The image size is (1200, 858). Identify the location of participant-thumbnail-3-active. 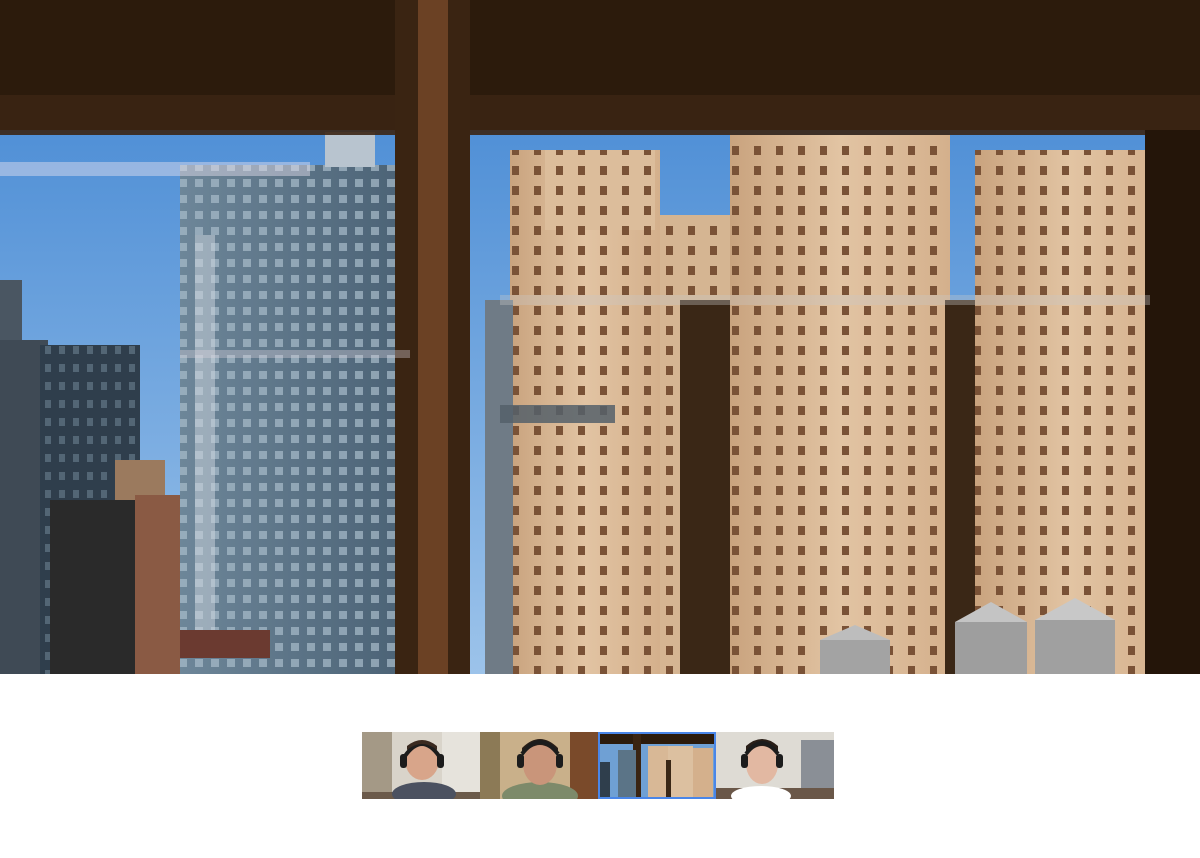
(657, 765).